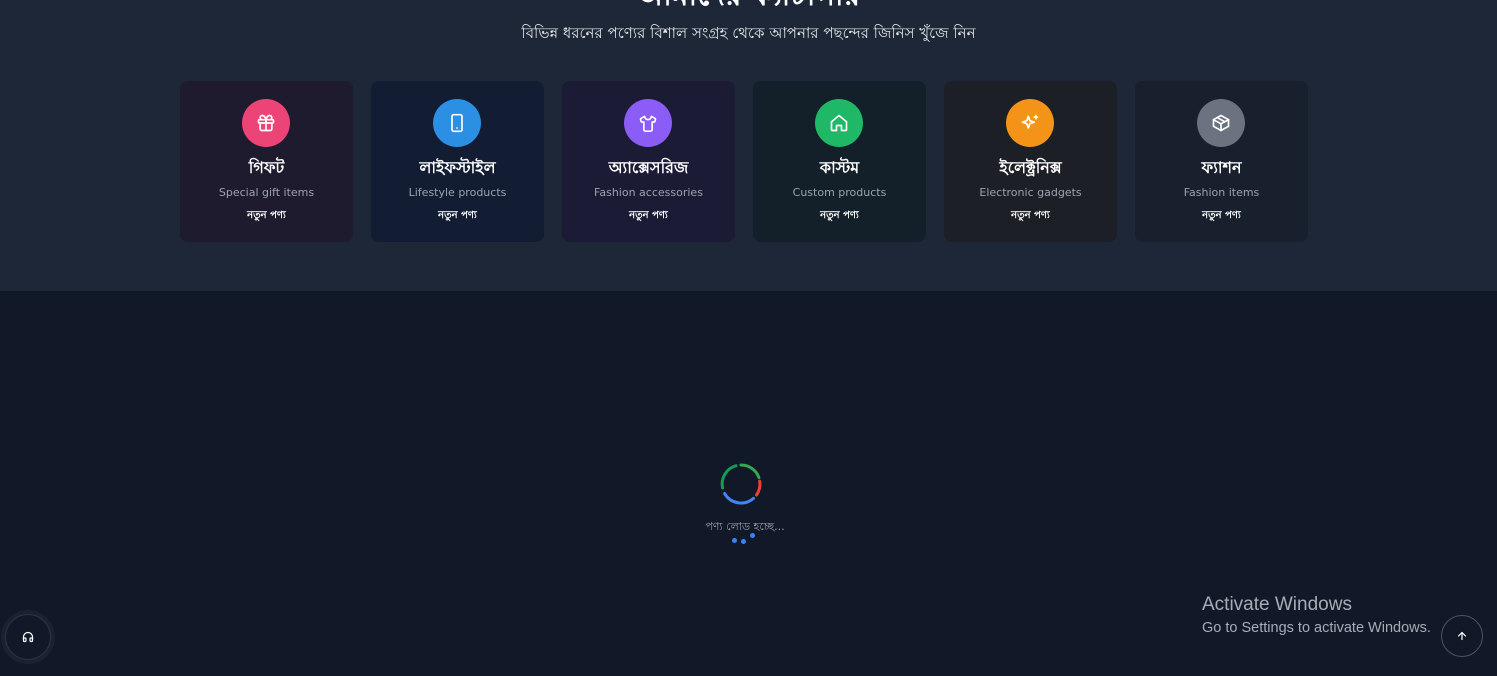 This screenshot has width=1497, height=676. What do you see at coordinates (1030, 123) in the screenshot?
I see `sparkles-icon` at bounding box center [1030, 123].